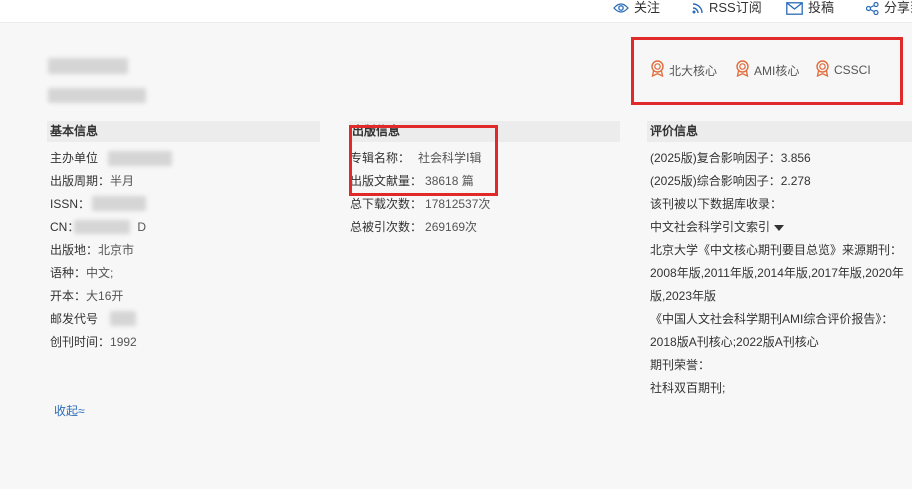 Image resolution: width=912 pixels, height=489 pixels. What do you see at coordinates (423, 160) in the screenshot?
I see `publish-highlight-box` at bounding box center [423, 160].